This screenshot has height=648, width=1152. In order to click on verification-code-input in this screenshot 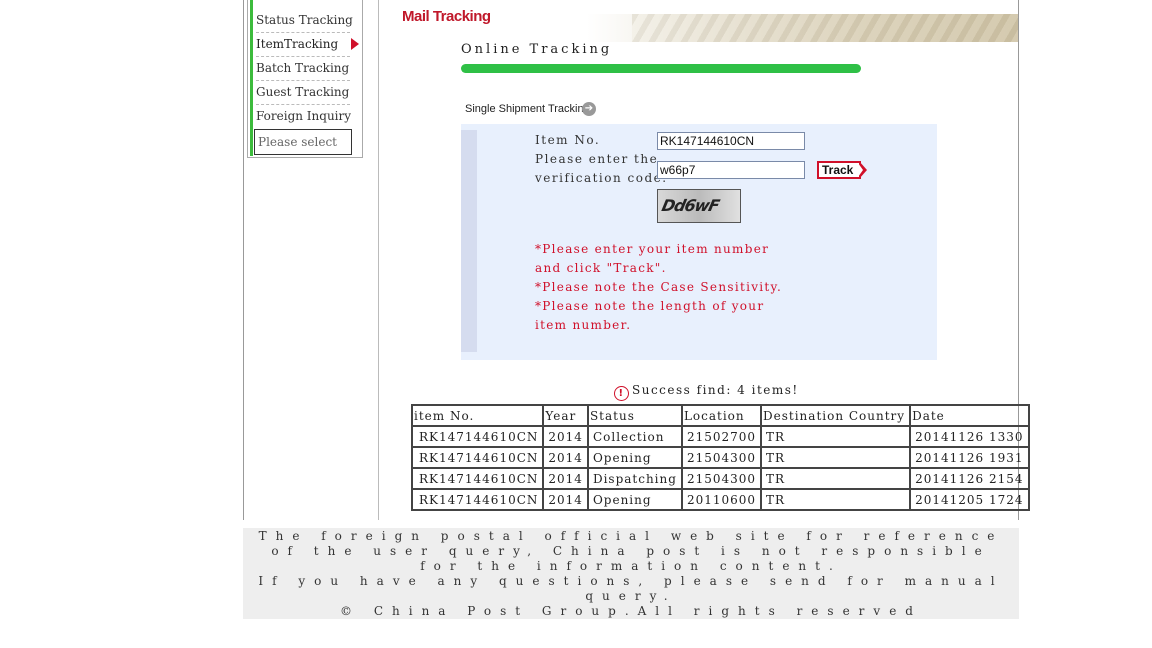, I will do `click(731, 170)`.